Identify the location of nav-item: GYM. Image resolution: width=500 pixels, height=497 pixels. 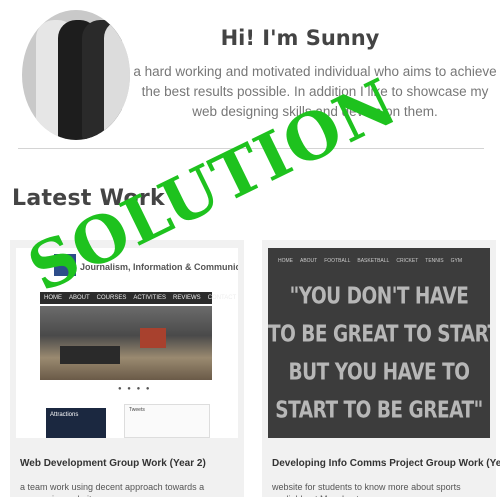
(456, 261).